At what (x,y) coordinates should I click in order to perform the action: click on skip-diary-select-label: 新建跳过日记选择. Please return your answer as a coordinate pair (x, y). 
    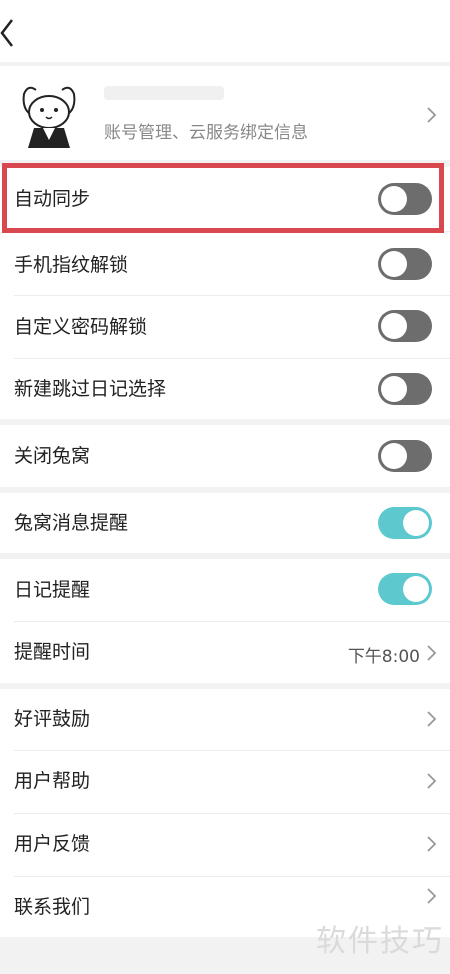
    Looking at the image, I should click on (90, 389).